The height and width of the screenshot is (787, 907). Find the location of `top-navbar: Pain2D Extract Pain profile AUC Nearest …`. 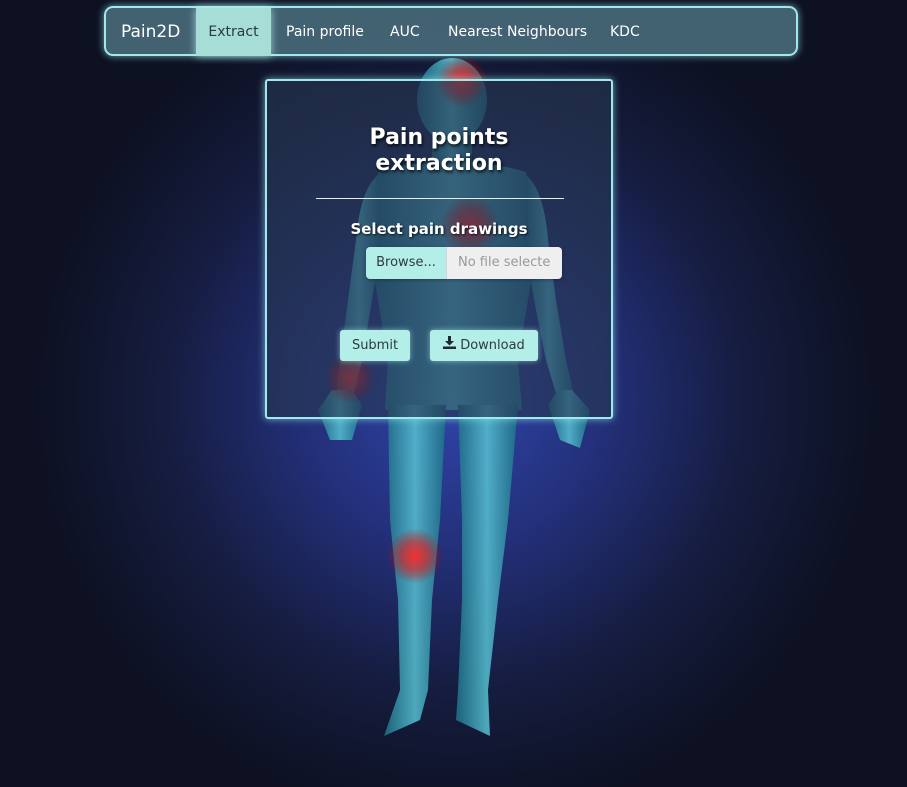

top-navbar: Pain2D Extract Pain profile AUC Nearest … is located at coordinates (451, 31).